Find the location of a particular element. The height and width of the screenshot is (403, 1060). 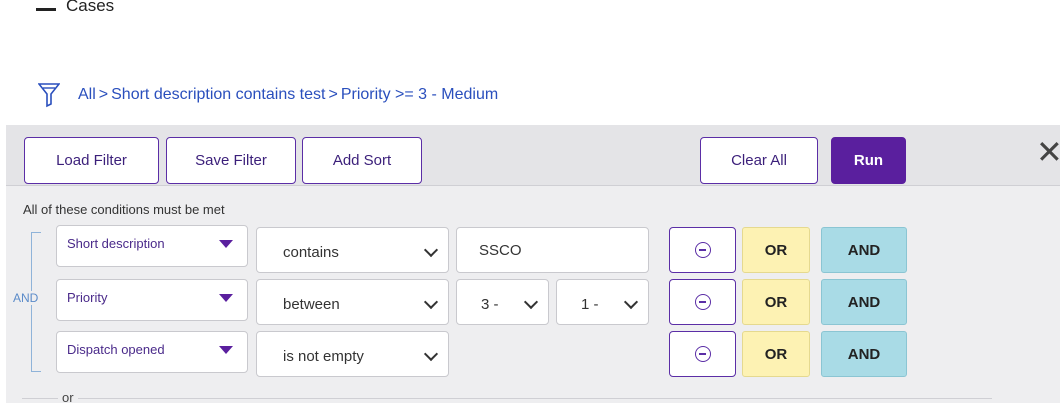

run-button: Run is located at coordinates (868, 160).